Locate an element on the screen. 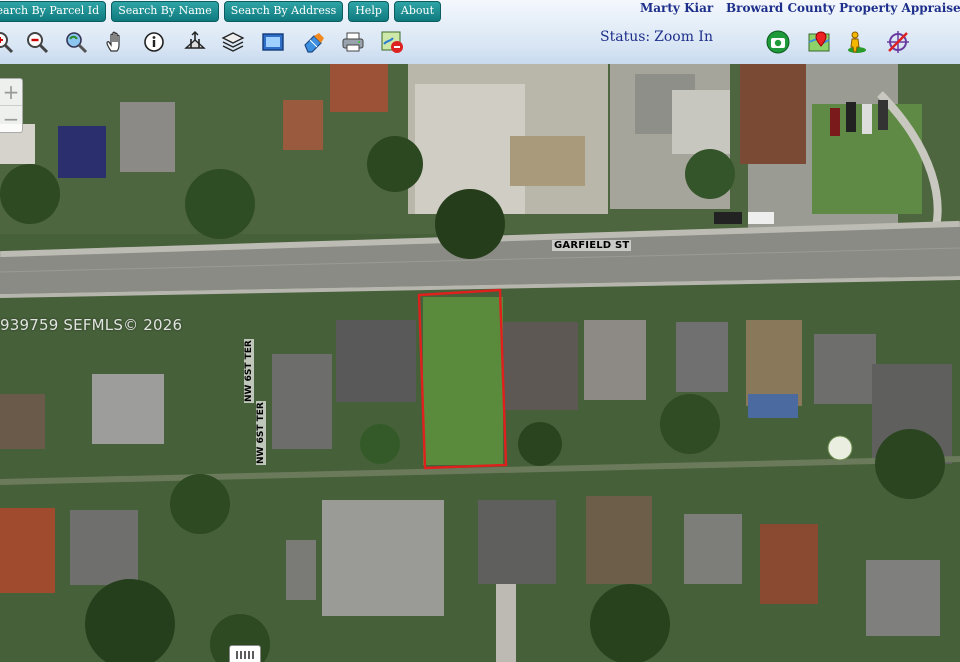  street-label-vertical-a: NW 6ST TER is located at coordinates (249, 371).